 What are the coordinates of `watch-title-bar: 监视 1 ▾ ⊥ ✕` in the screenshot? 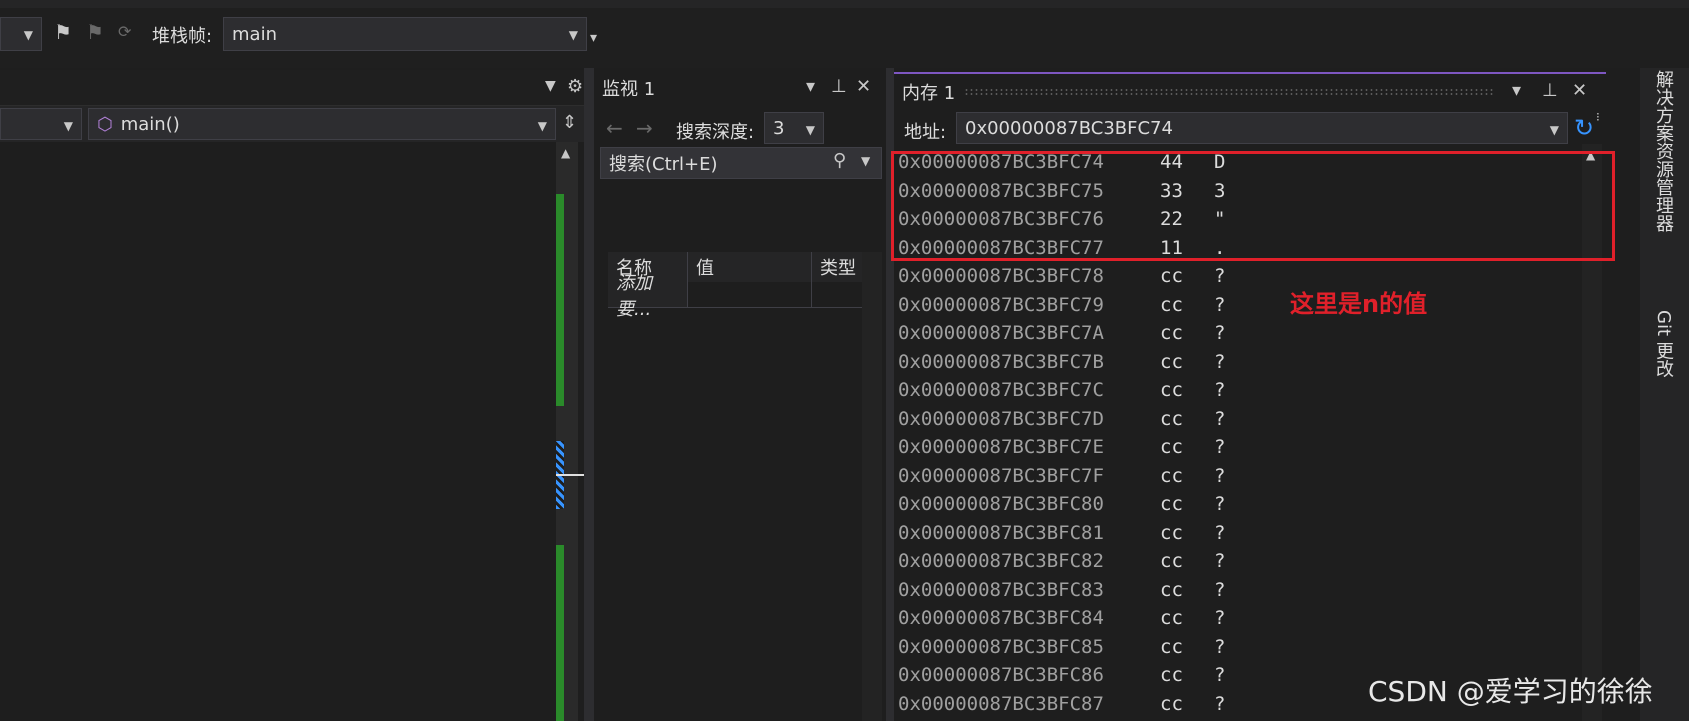 It's located at (741, 88).